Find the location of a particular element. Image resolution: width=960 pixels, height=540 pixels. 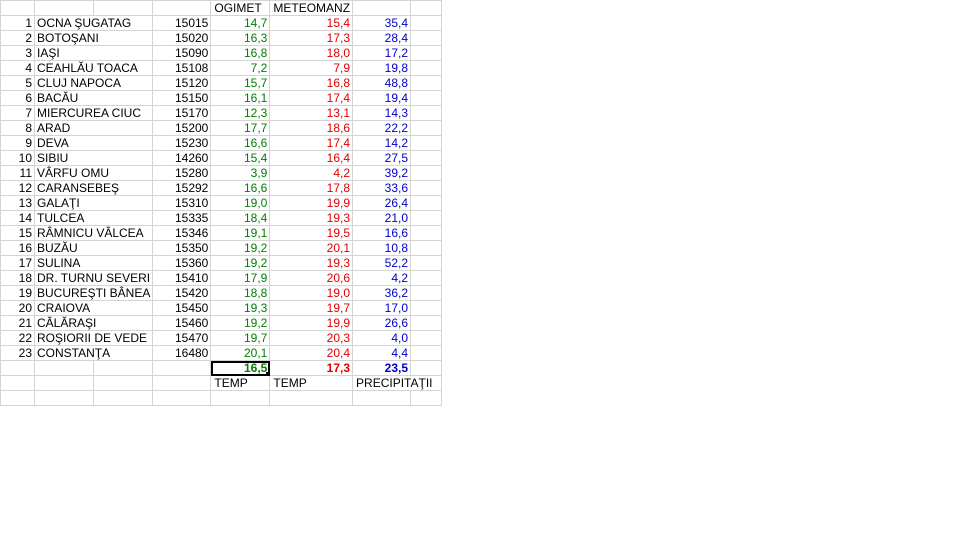

station-code-cell: 15350 is located at coordinates (182, 248).